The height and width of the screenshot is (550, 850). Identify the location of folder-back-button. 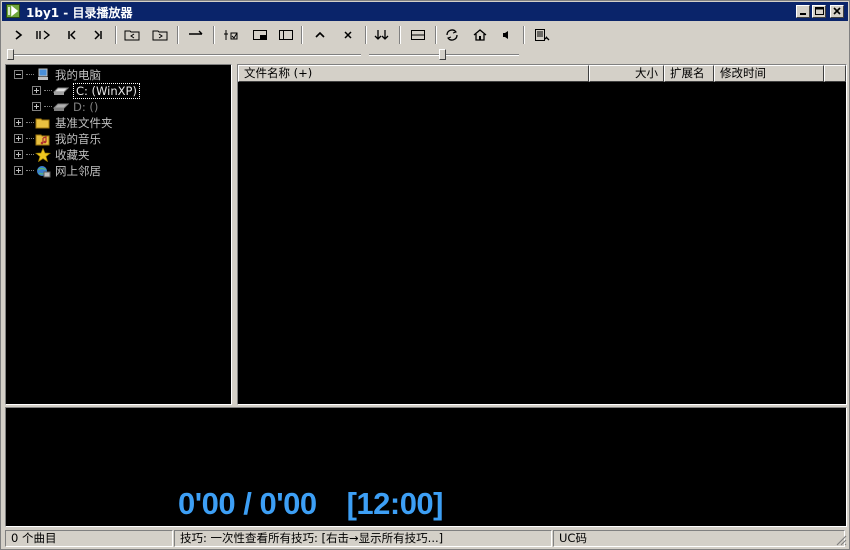
(132, 35).